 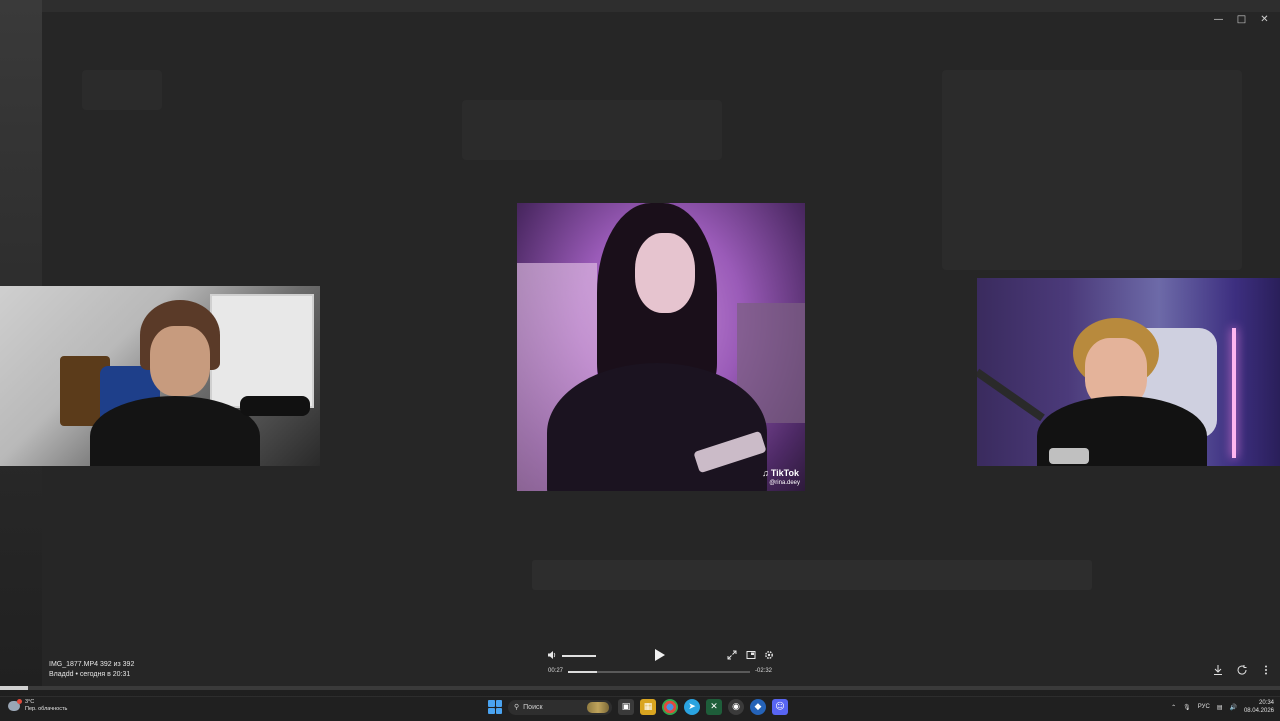 What do you see at coordinates (598, 707) in the screenshot?
I see `search-highlight-image` at bounding box center [598, 707].